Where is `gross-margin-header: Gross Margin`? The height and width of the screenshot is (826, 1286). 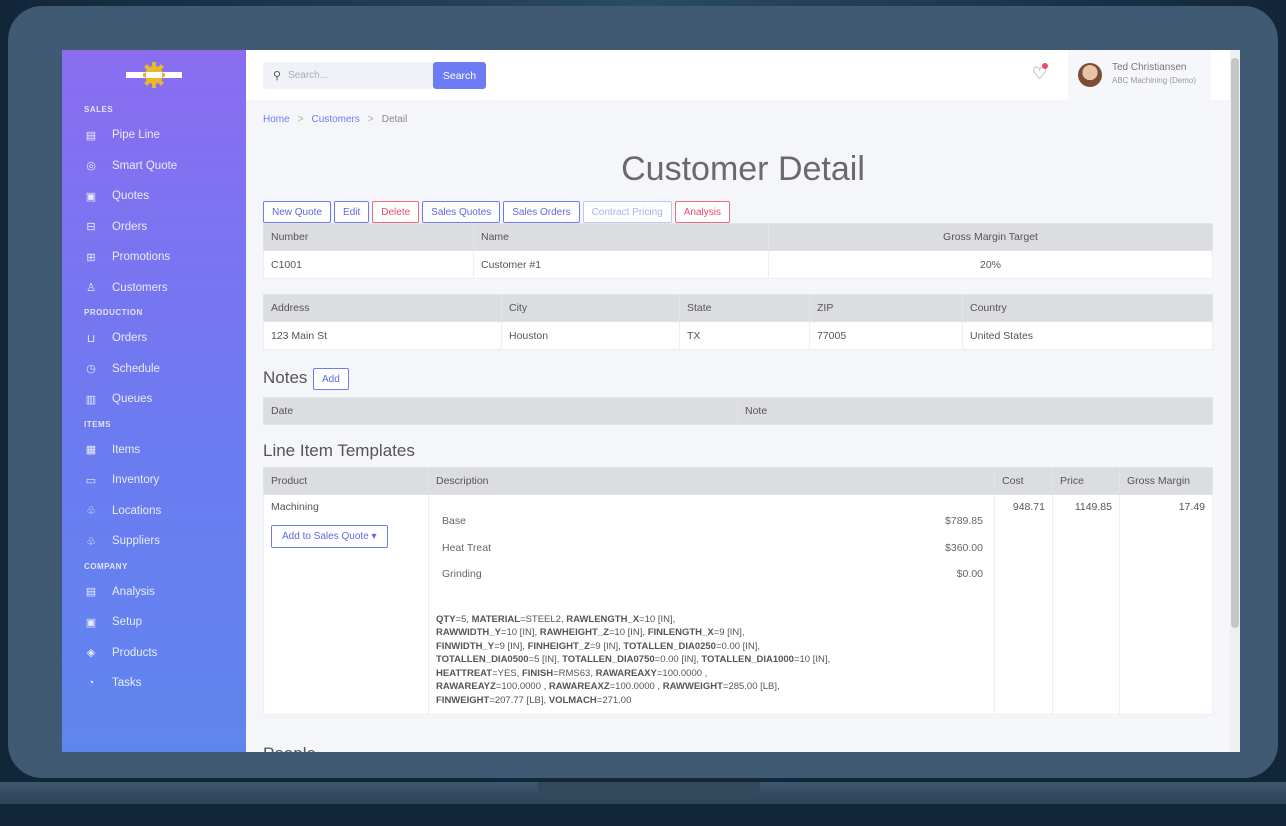 gross-margin-header: Gross Margin is located at coordinates (1166, 481).